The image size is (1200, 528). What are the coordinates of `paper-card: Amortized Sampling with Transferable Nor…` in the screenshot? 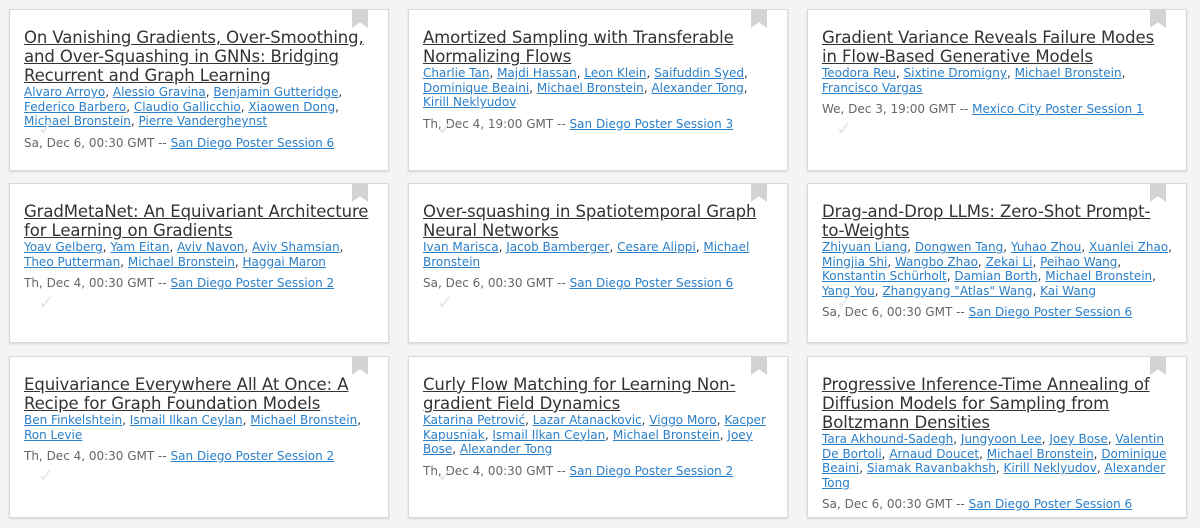 It's located at (598, 90).